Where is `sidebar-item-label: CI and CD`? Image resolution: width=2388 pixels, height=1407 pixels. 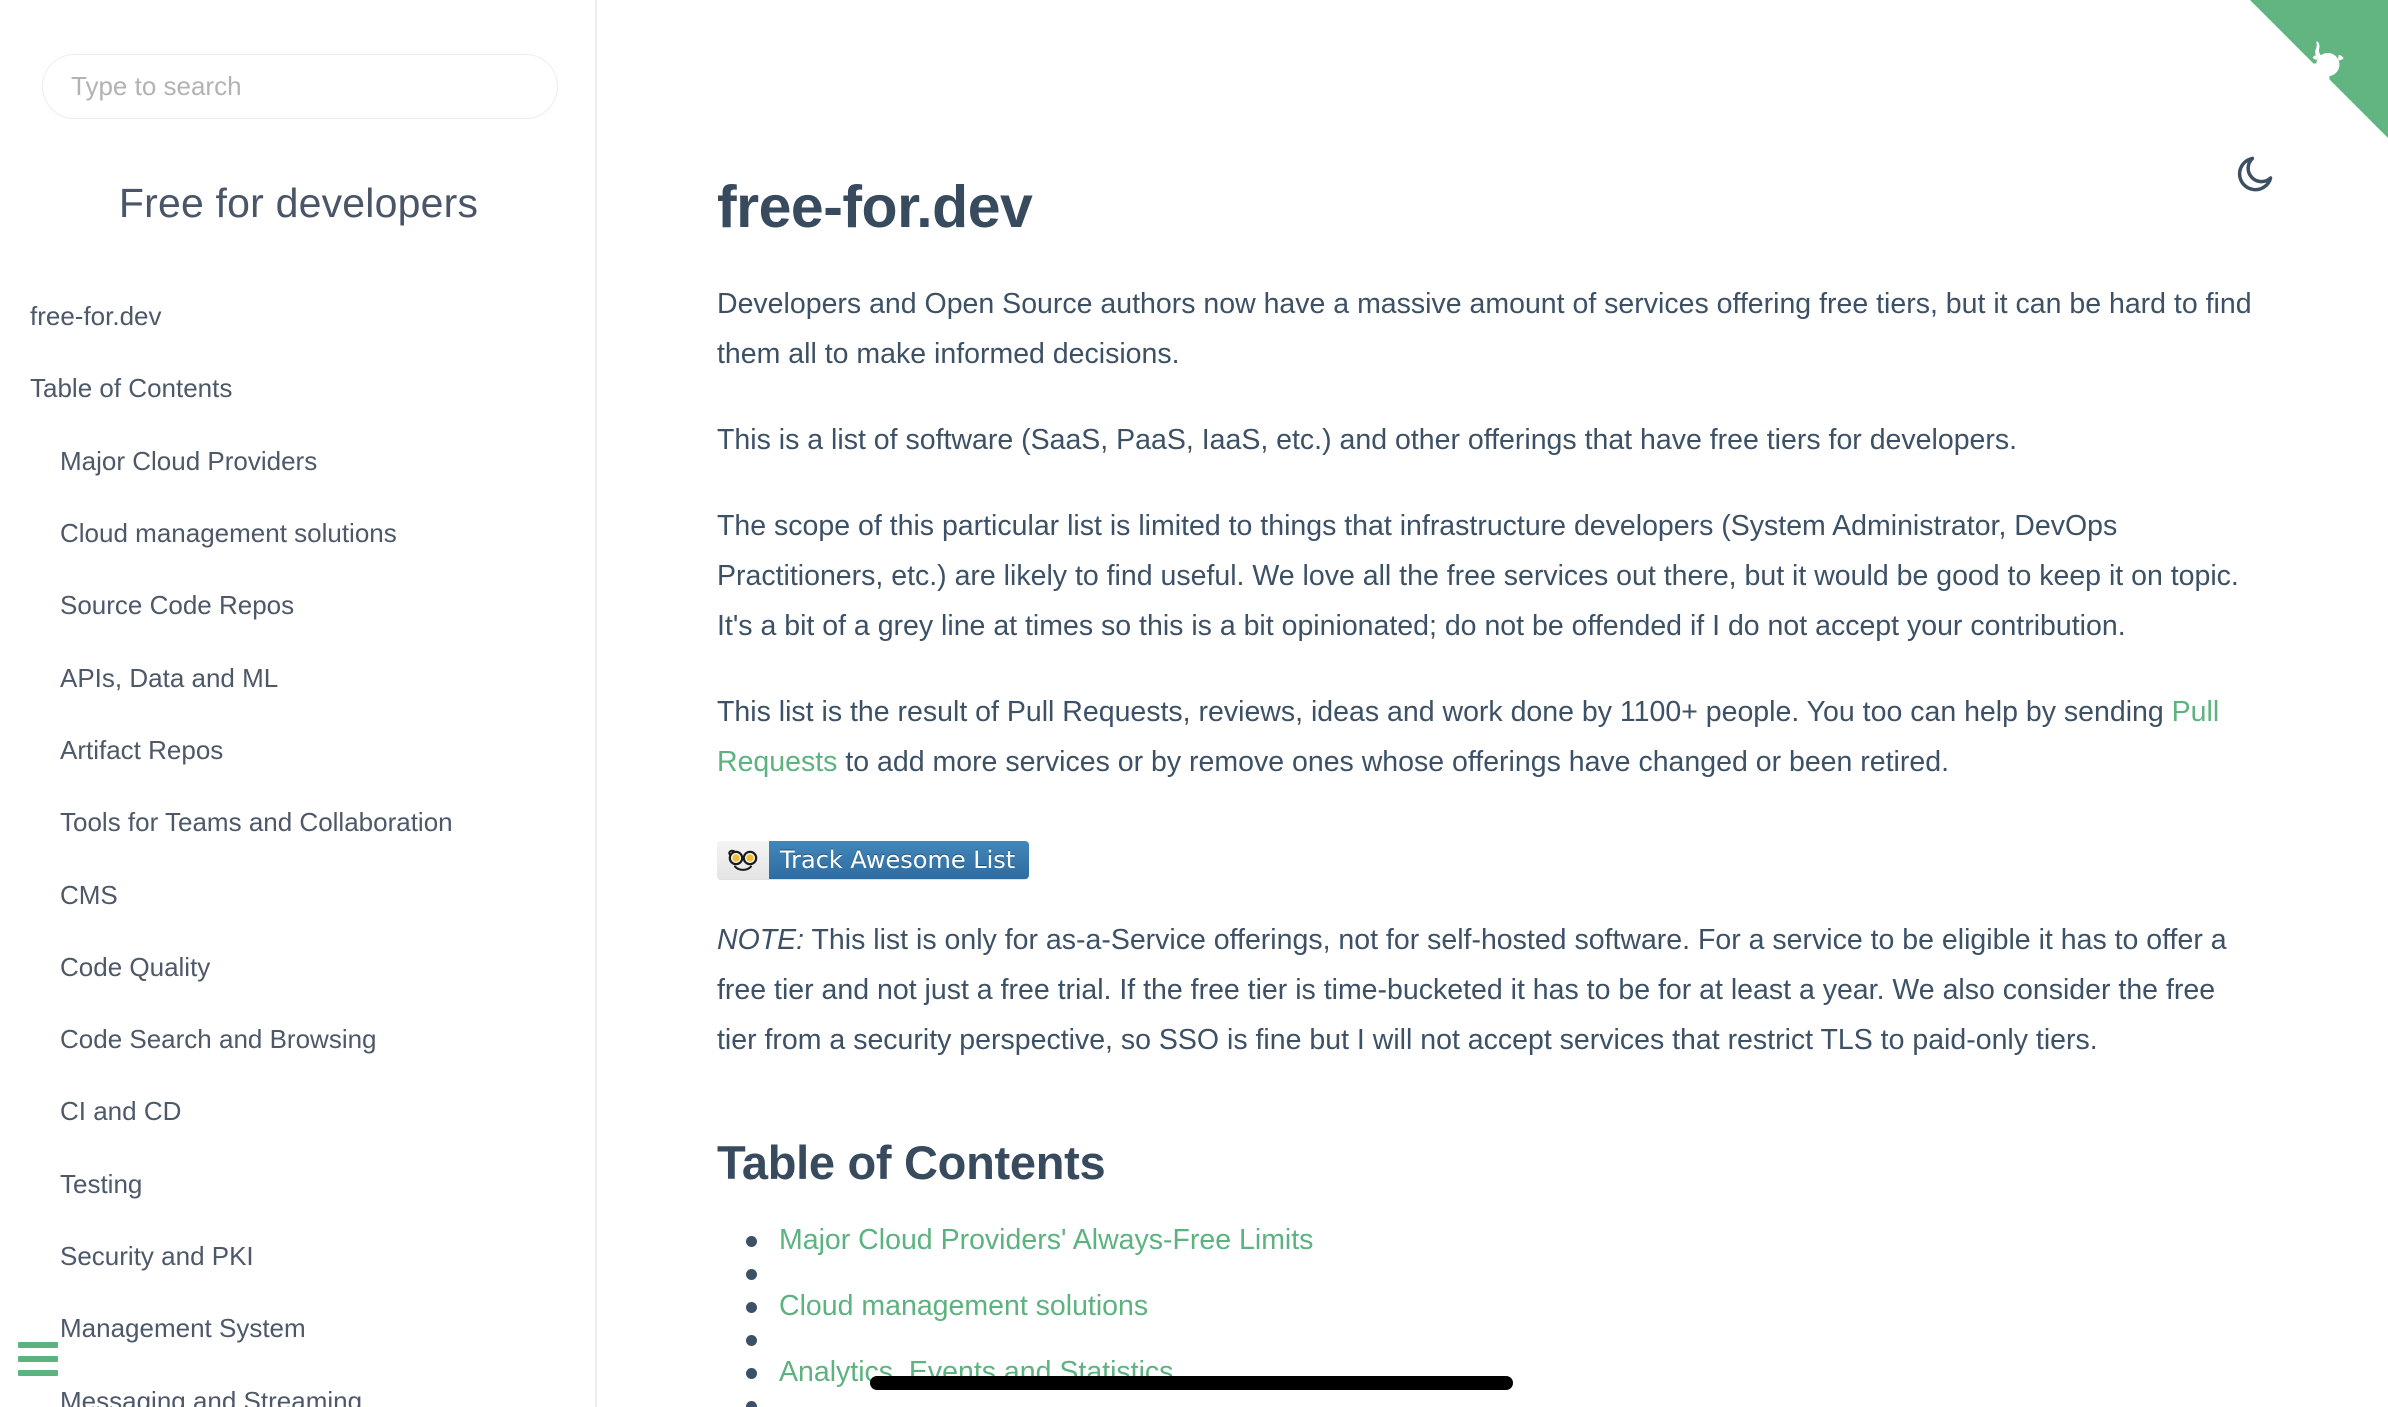
sidebar-item-label: CI and CD is located at coordinates (120, 1111).